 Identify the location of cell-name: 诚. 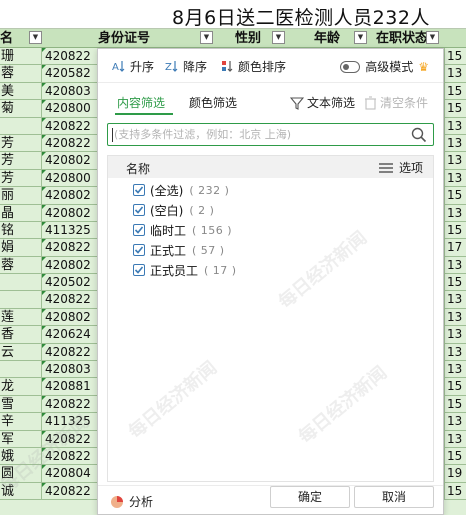
(21, 491).